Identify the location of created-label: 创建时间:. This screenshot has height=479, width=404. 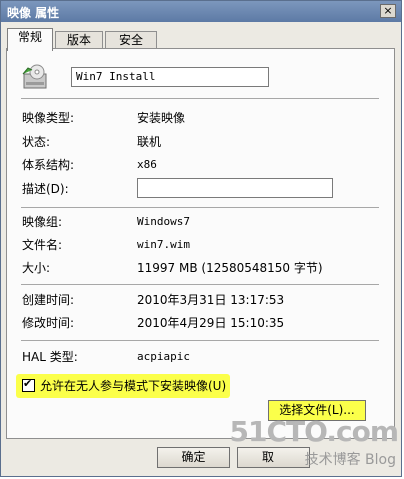
(48, 300).